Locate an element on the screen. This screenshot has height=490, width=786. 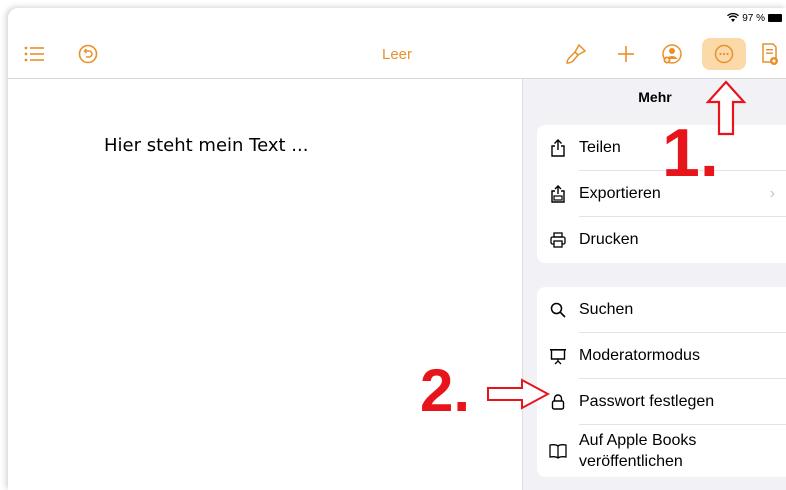
wifi-icon is located at coordinates (733, 17).